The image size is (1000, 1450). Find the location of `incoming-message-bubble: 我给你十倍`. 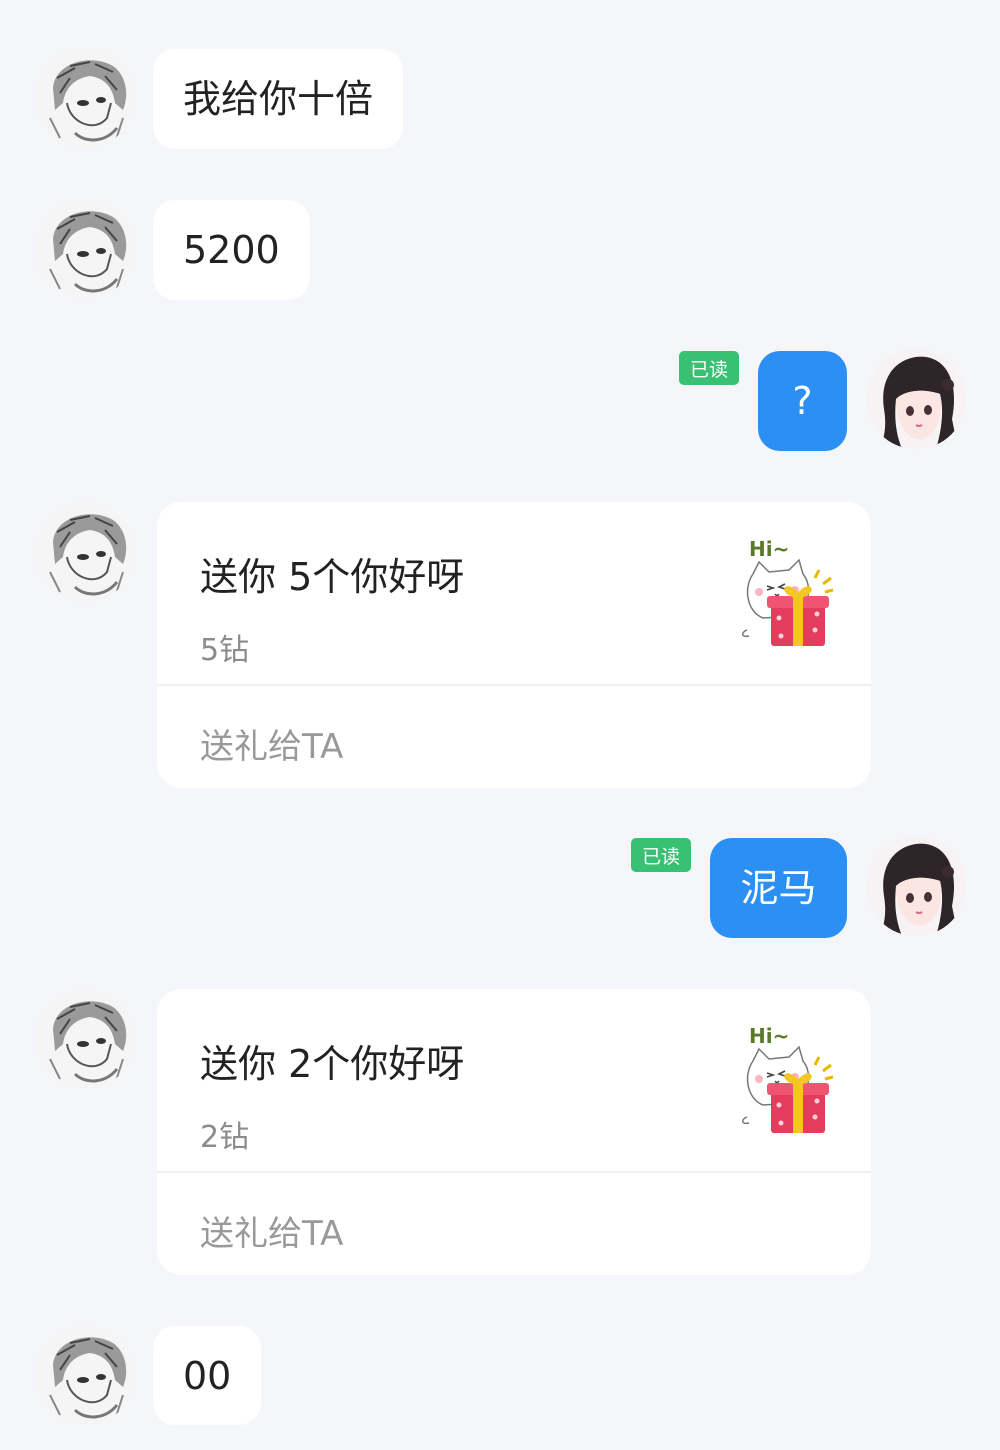

incoming-message-bubble: 我给你十倍 is located at coordinates (278, 99).